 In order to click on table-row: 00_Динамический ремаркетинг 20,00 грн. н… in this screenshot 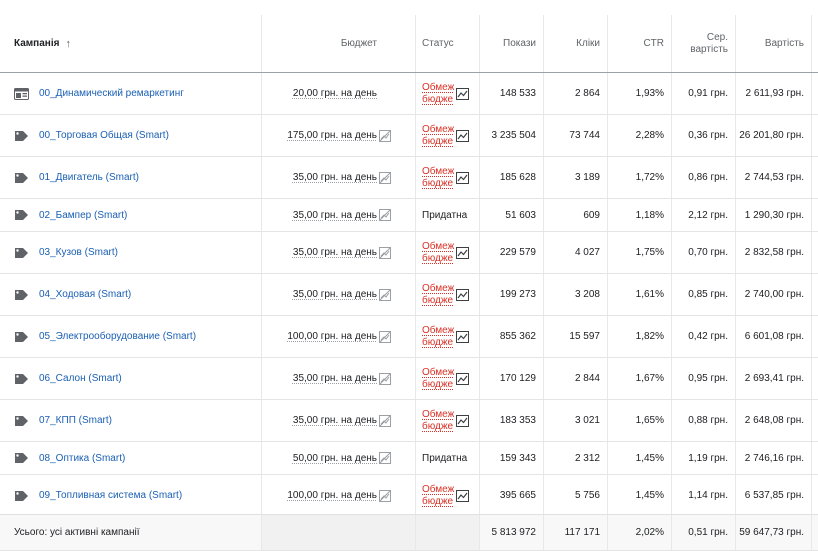, I will do `click(409, 94)`.